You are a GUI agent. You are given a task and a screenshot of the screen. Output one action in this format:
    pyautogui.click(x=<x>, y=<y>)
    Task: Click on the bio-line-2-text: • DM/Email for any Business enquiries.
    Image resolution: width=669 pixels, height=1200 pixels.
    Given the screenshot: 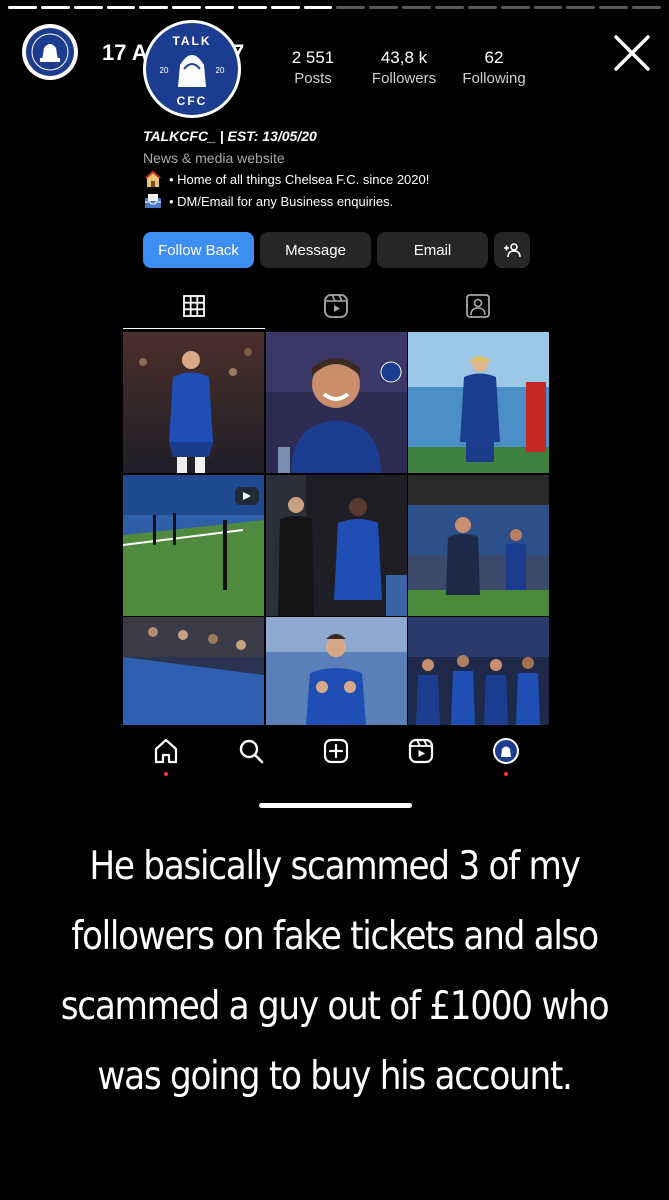 What is the action you would take?
    pyautogui.click(x=281, y=201)
    